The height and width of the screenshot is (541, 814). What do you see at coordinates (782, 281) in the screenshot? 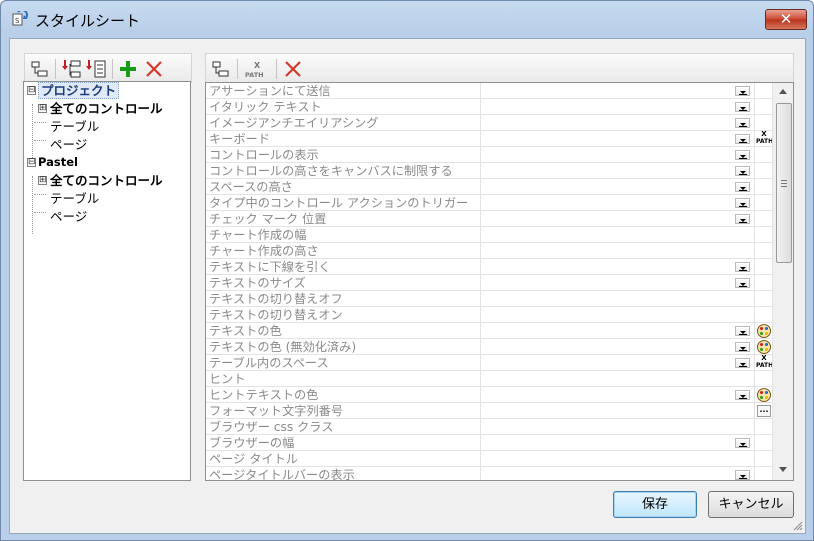
I see `vertical-scrollbar` at bounding box center [782, 281].